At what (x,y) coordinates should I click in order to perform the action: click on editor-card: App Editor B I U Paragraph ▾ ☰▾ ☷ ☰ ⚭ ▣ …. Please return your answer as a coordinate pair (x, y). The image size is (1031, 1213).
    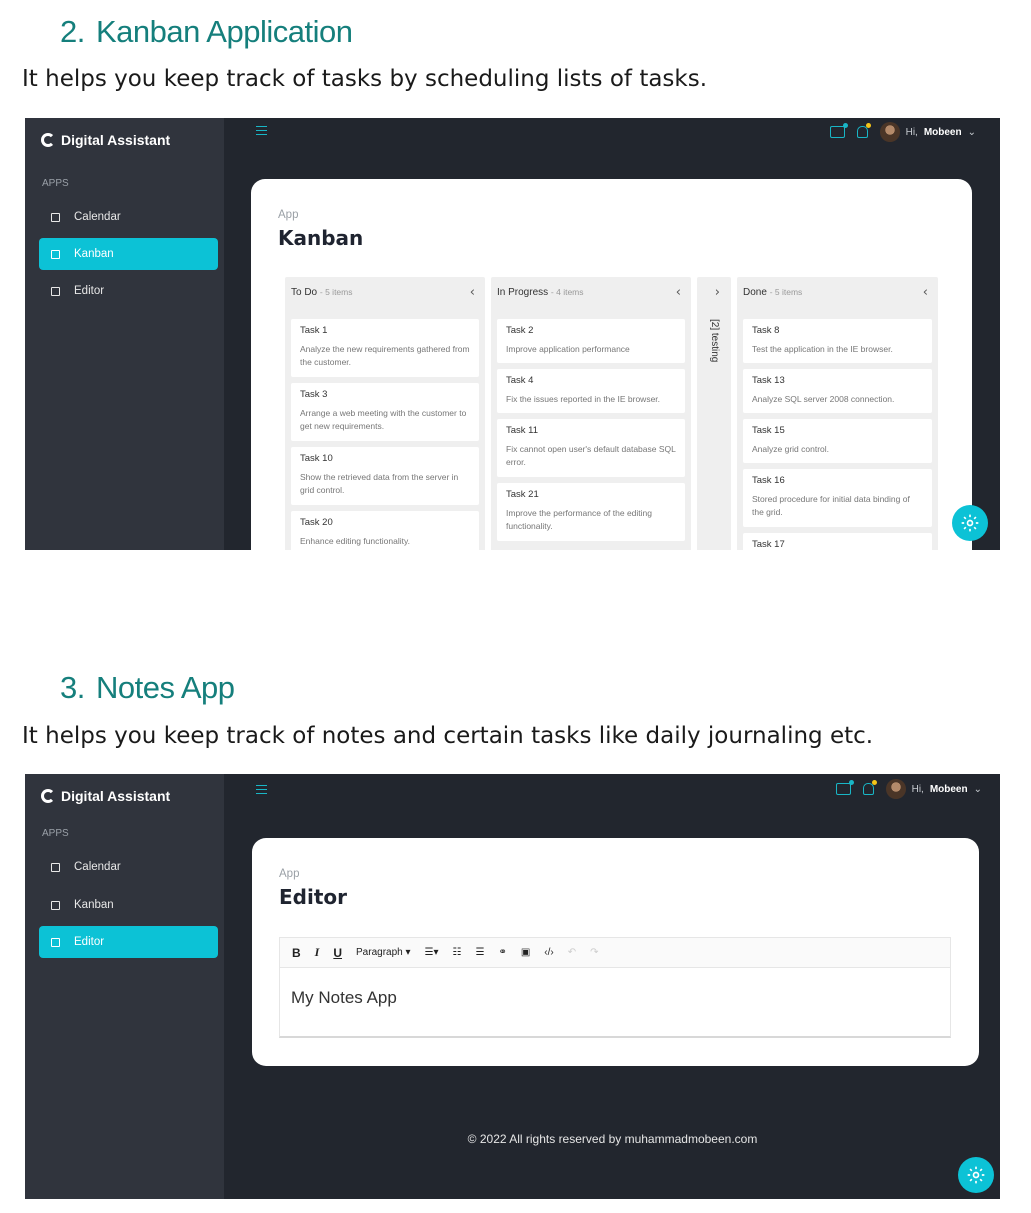
    Looking at the image, I should click on (615, 952).